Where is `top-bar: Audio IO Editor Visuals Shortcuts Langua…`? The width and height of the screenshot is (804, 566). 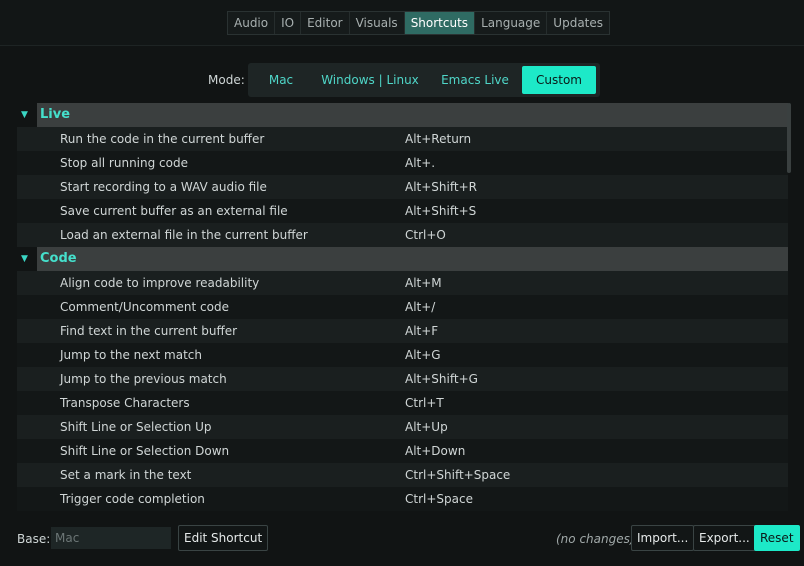 top-bar: Audio IO Editor Visuals Shortcuts Langua… is located at coordinates (402, 23).